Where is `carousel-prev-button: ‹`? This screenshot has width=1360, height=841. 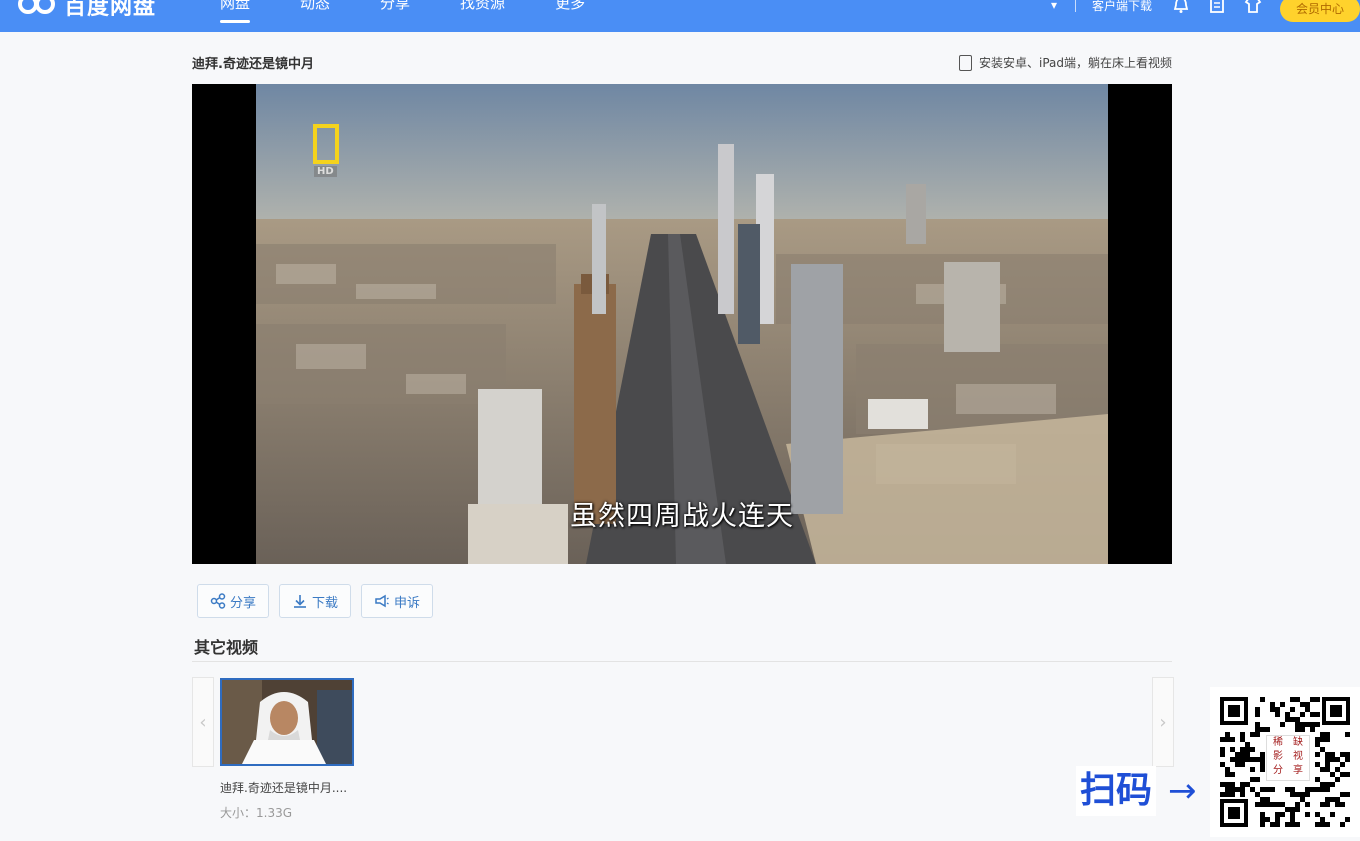 carousel-prev-button: ‹ is located at coordinates (203, 722).